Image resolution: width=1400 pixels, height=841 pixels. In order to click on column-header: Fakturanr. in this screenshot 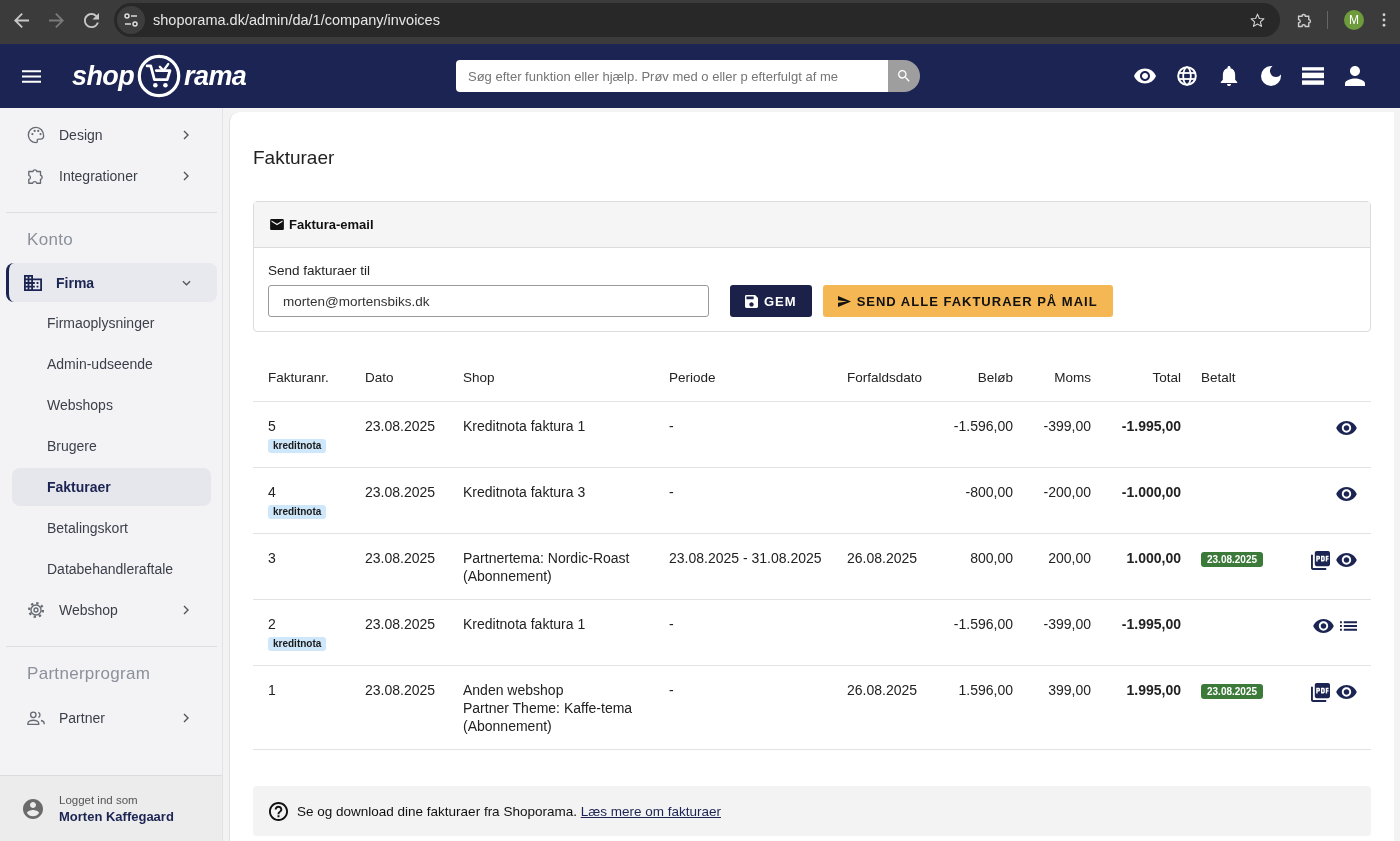, I will do `click(298, 377)`.